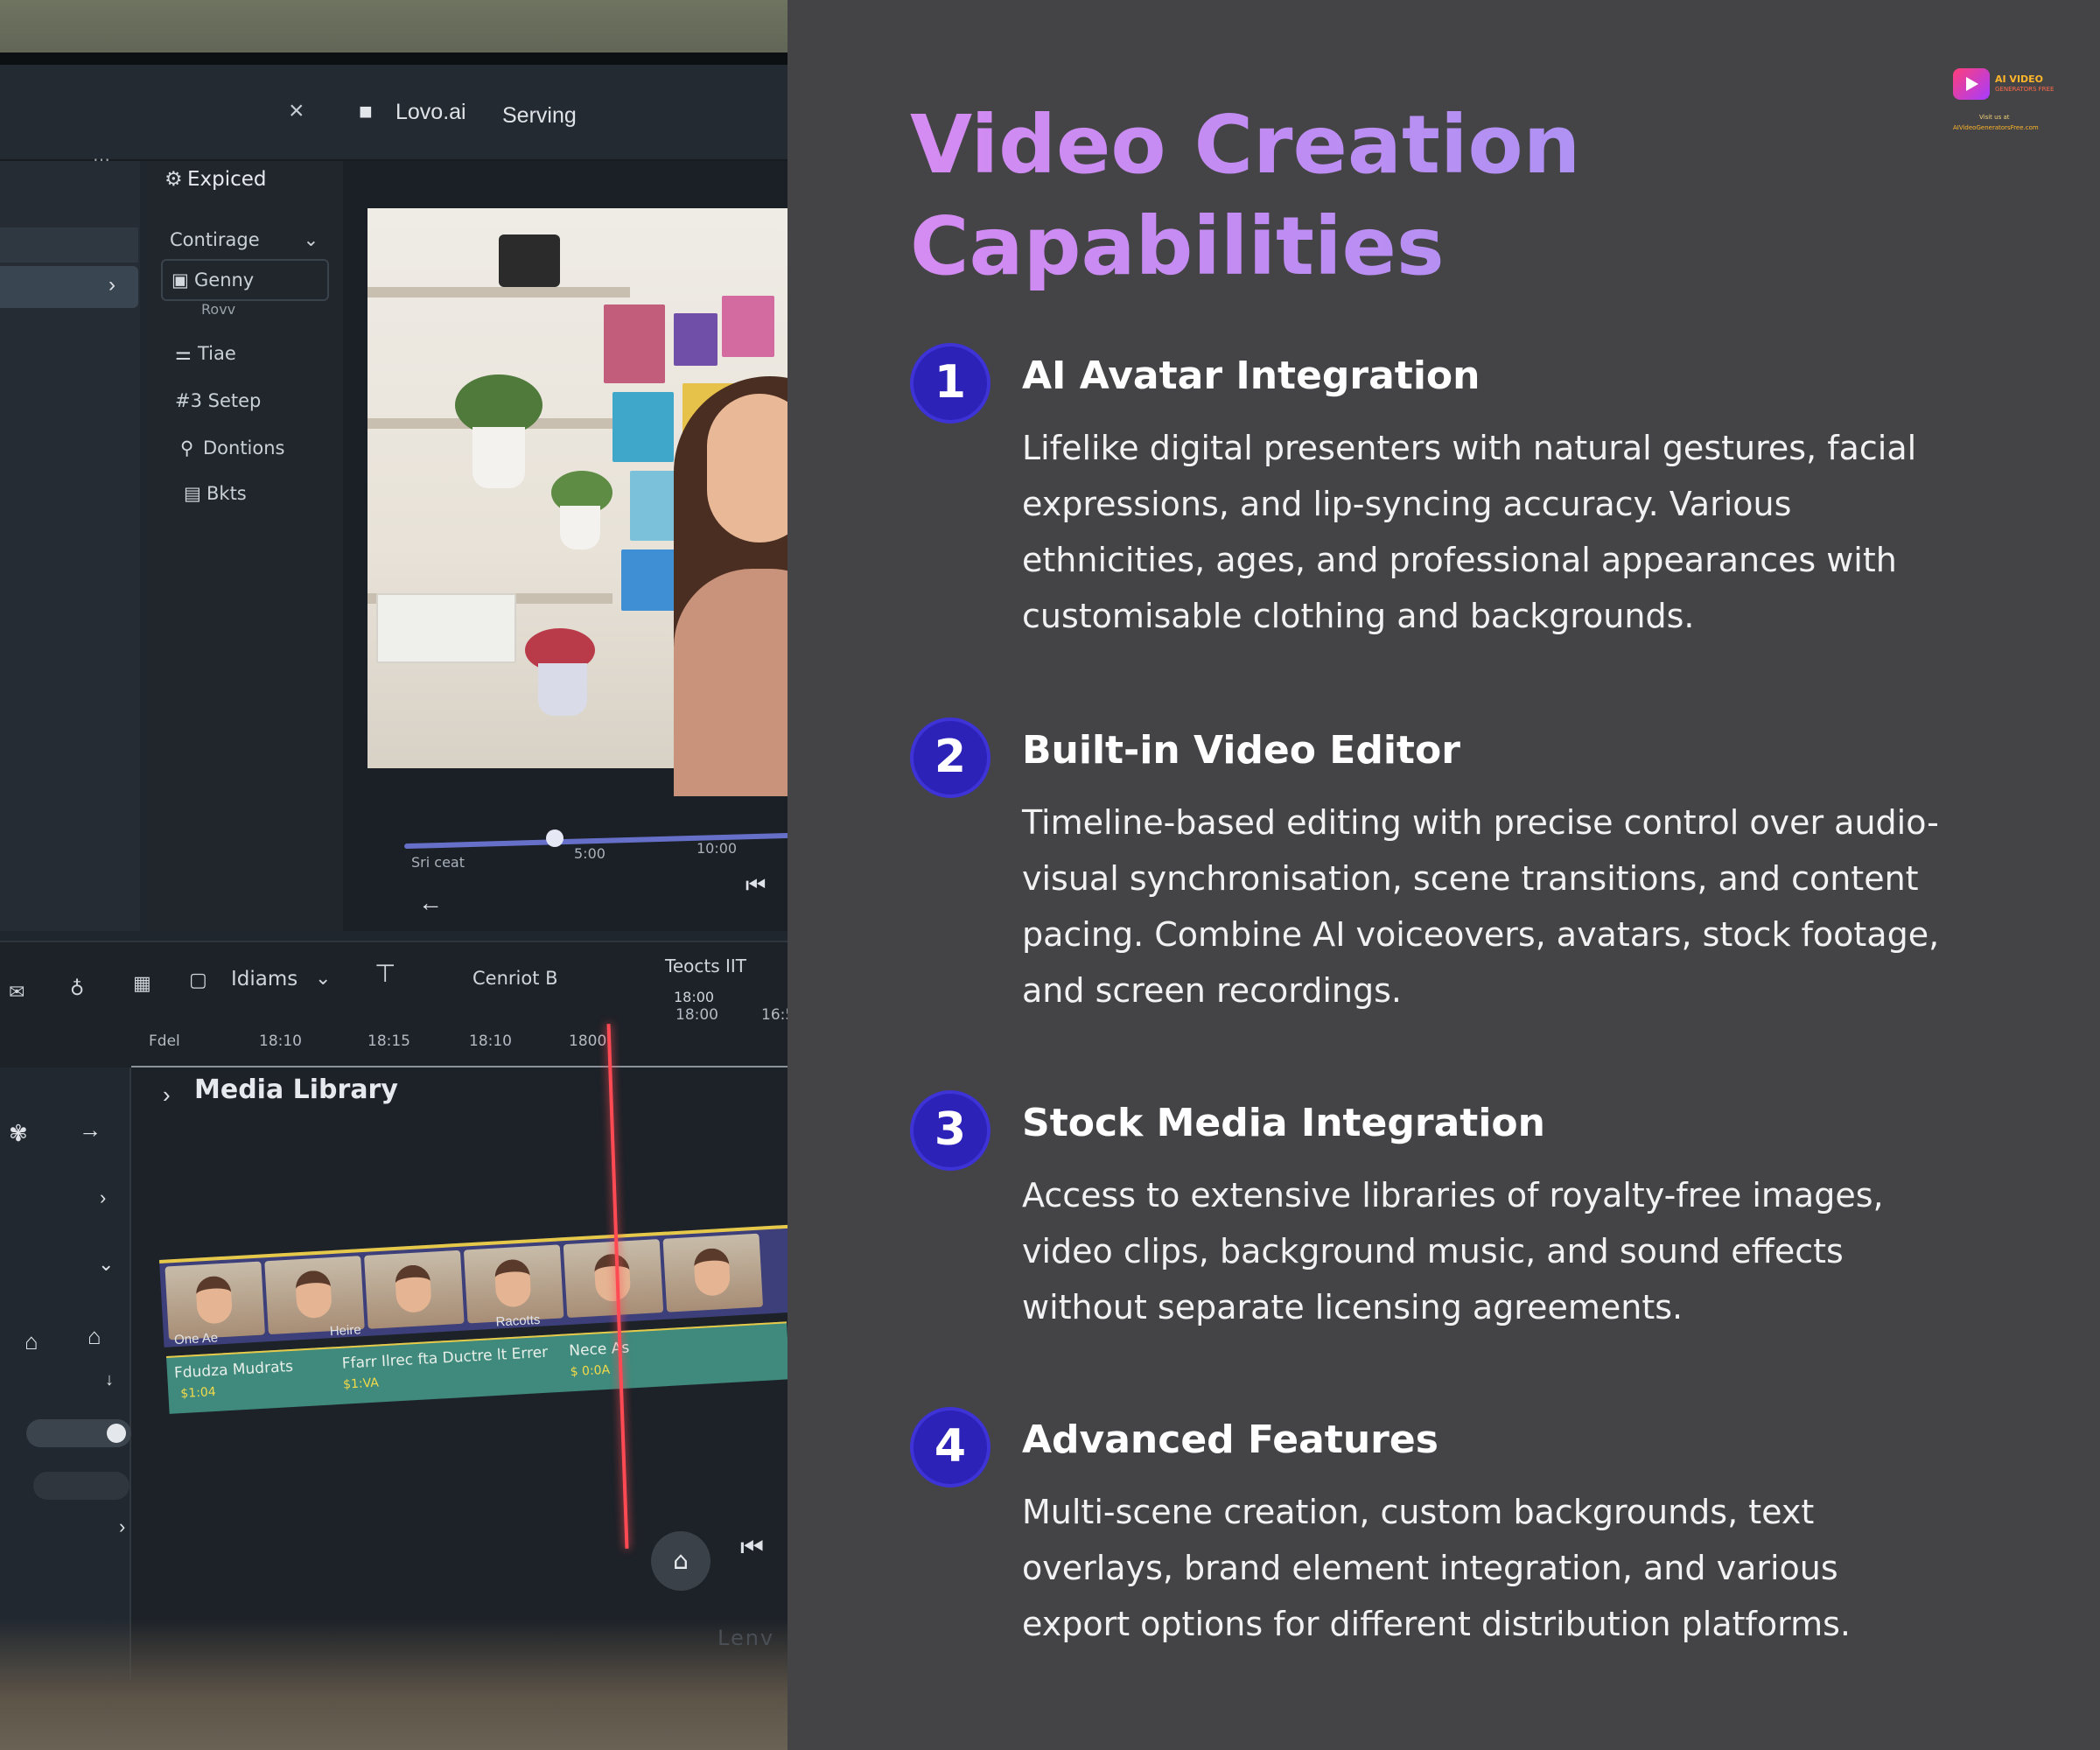 This screenshot has width=2100, height=1750. Describe the element at coordinates (385, 973) in the screenshot. I see `text-tool-icon: ⊤` at that location.